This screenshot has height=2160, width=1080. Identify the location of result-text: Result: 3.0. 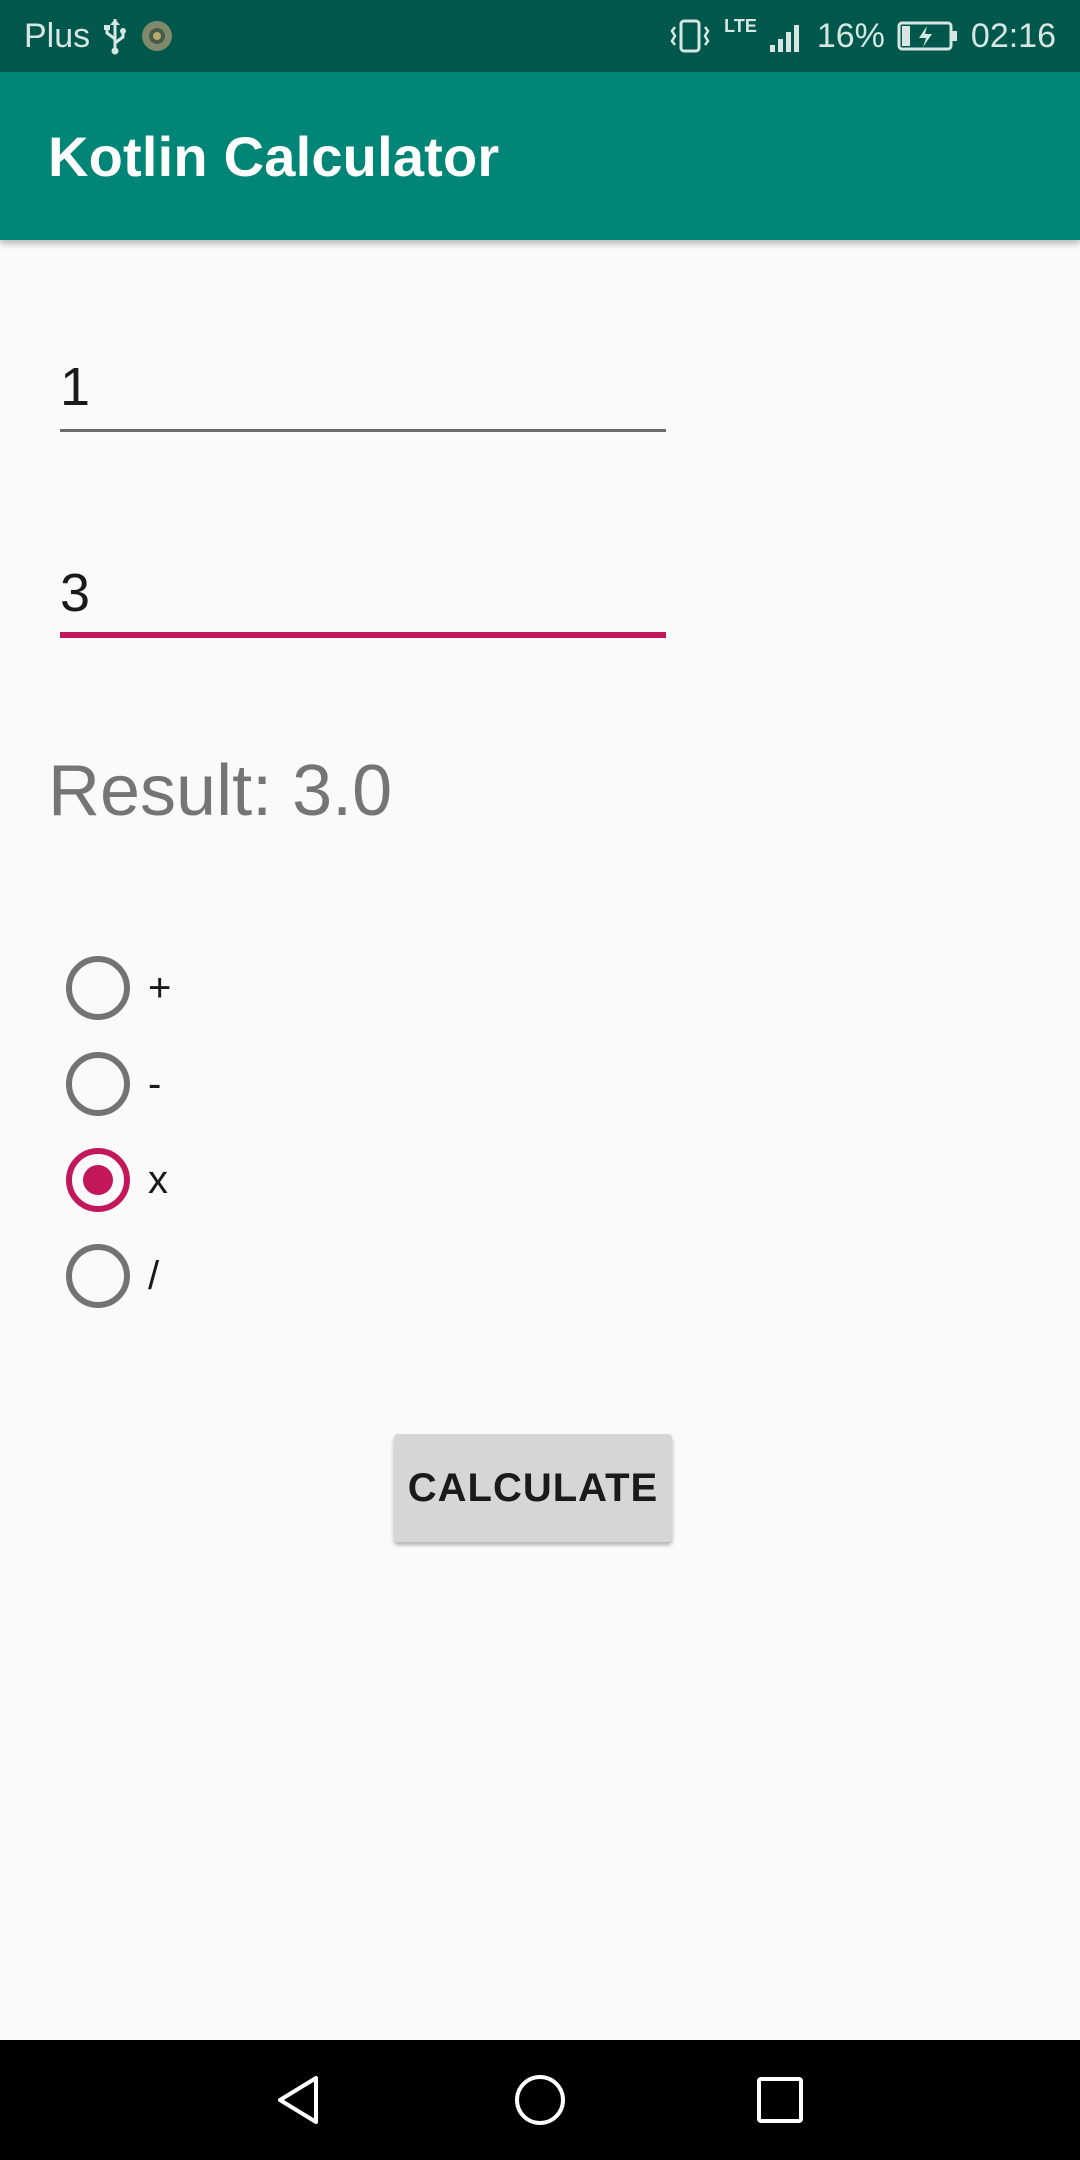
(220, 791).